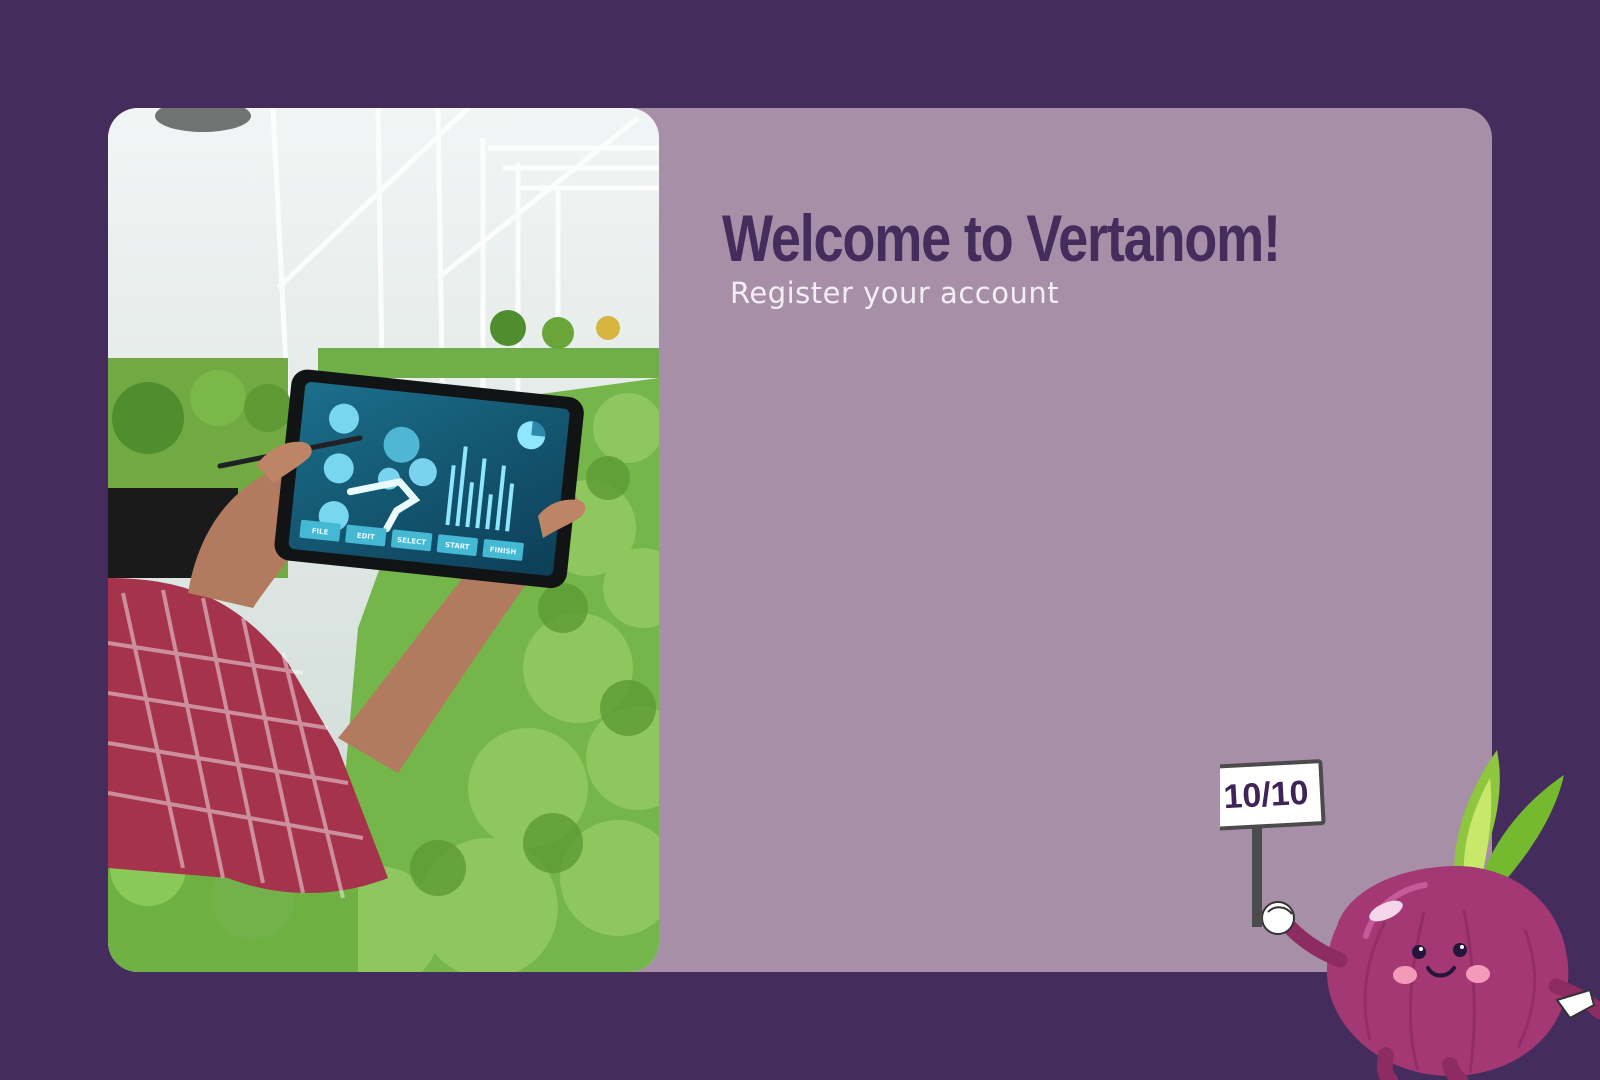 The height and width of the screenshot is (1080, 1600). Describe the element at coordinates (1001, 238) in the screenshot. I see `page-title: Welcome to Vertanom!` at that location.